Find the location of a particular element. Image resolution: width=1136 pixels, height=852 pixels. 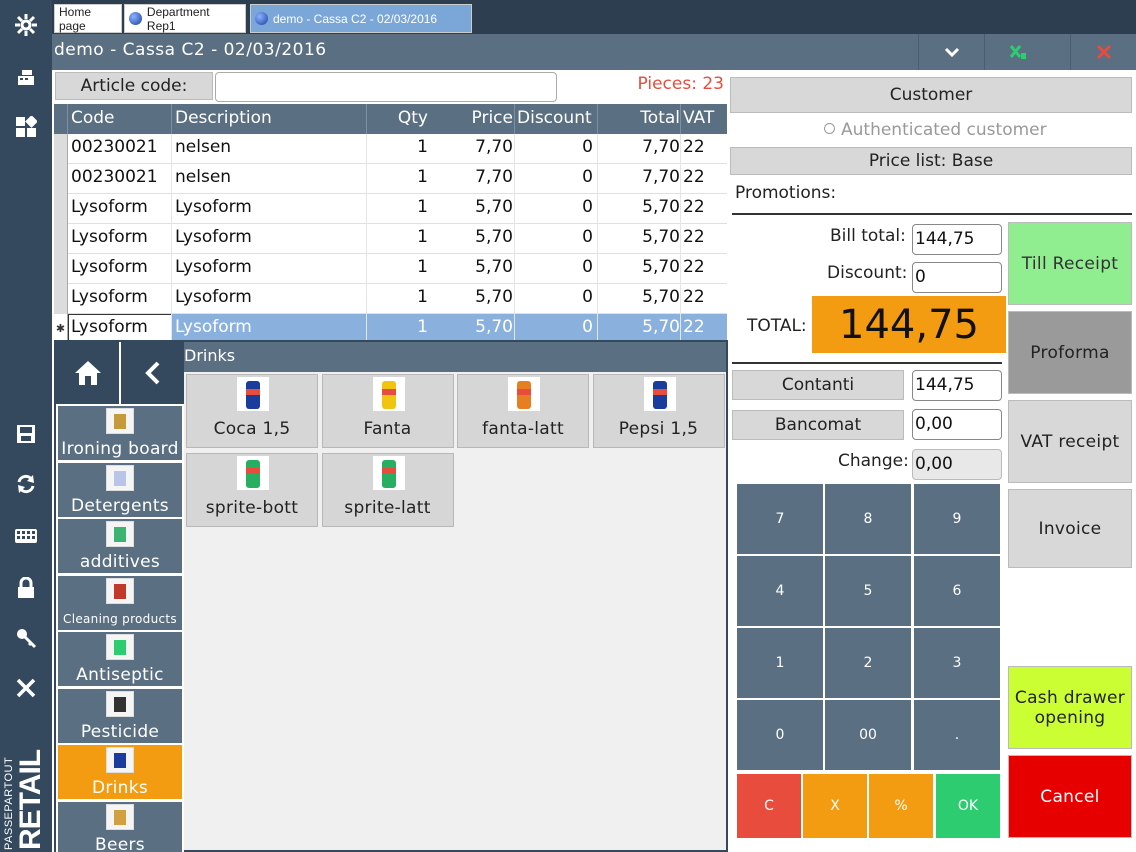

cash-drawer-button: Cash drawer opening is located at coordinates (1070, 707).